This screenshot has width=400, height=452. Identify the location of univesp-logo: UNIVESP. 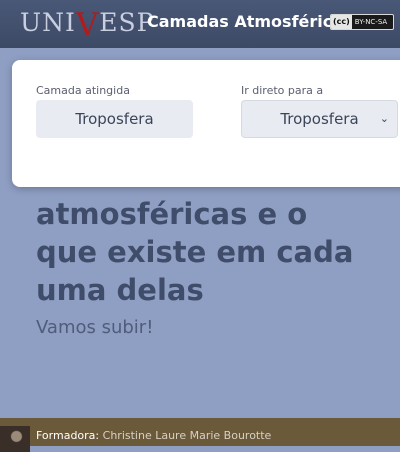
(87, 23).